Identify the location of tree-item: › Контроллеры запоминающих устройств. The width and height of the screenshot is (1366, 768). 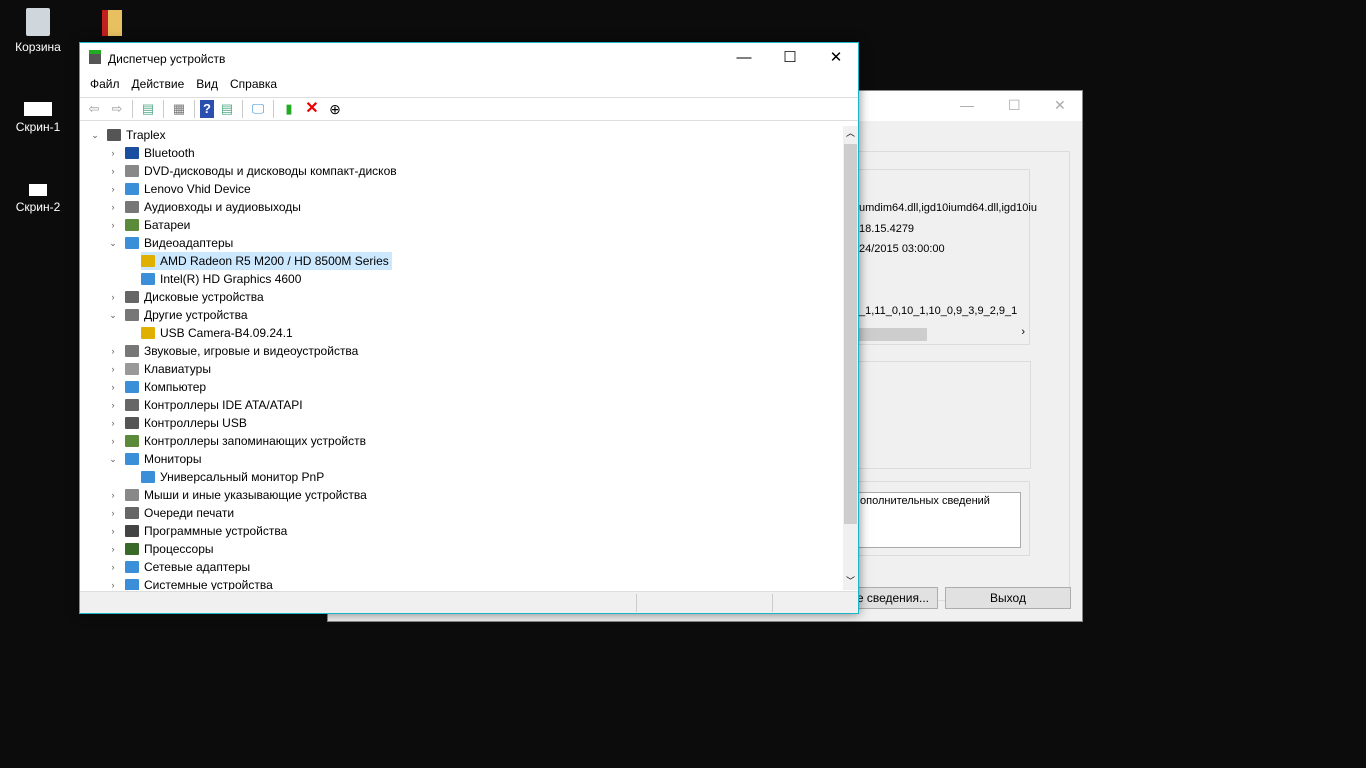
(236, 441).